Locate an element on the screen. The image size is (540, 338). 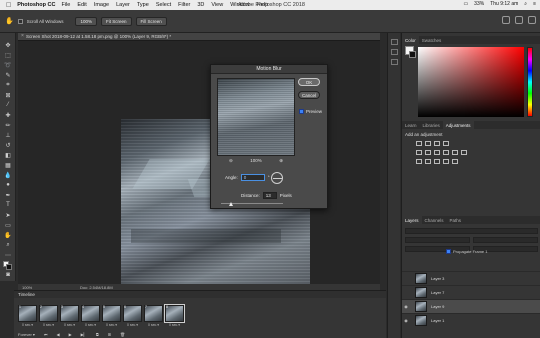
gradient-tool-icon: ▦ is located at coordinates (8, 165).